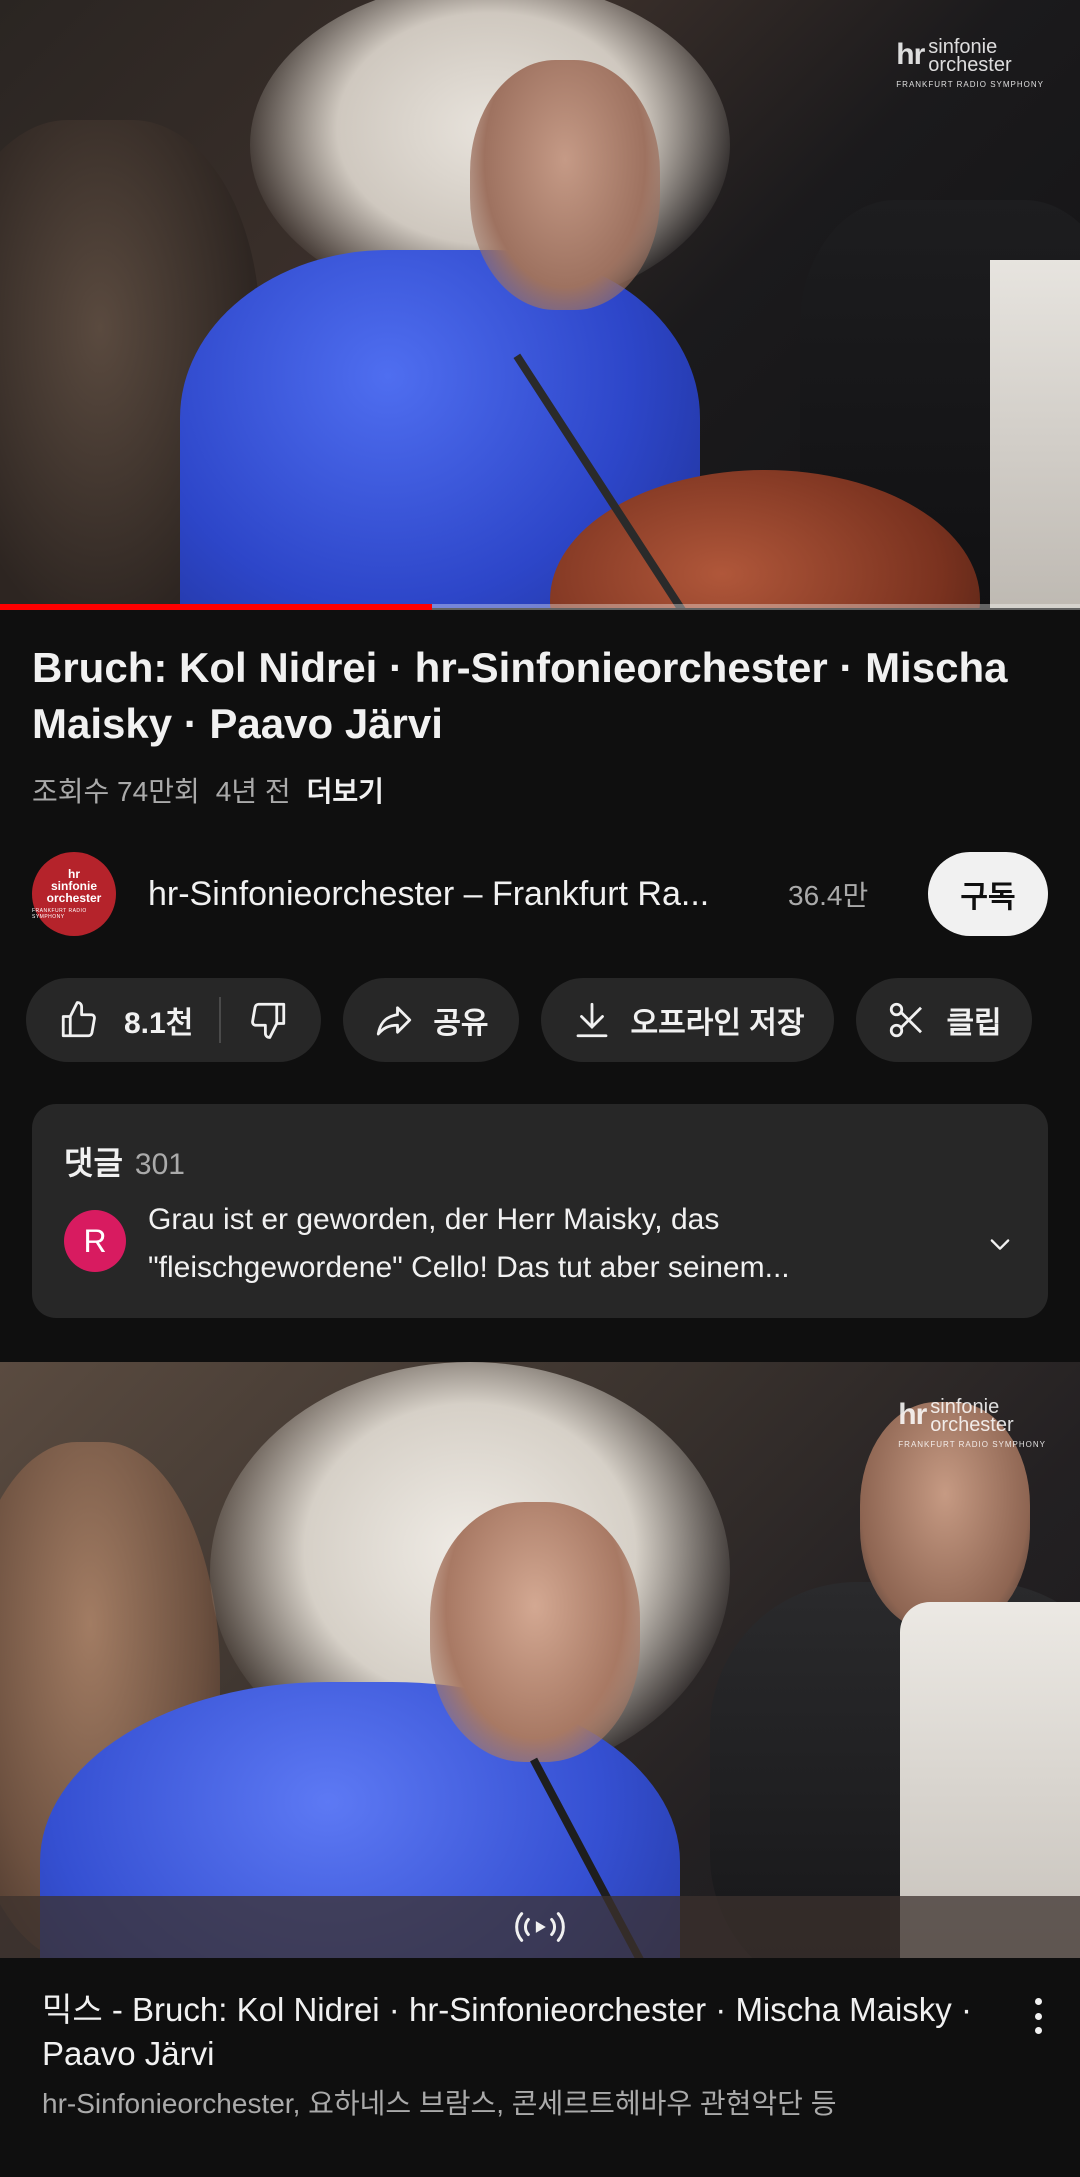  I want to click on action-bar: 8.1천 공유 오프라인 저장 클립, so click(529, 1020).